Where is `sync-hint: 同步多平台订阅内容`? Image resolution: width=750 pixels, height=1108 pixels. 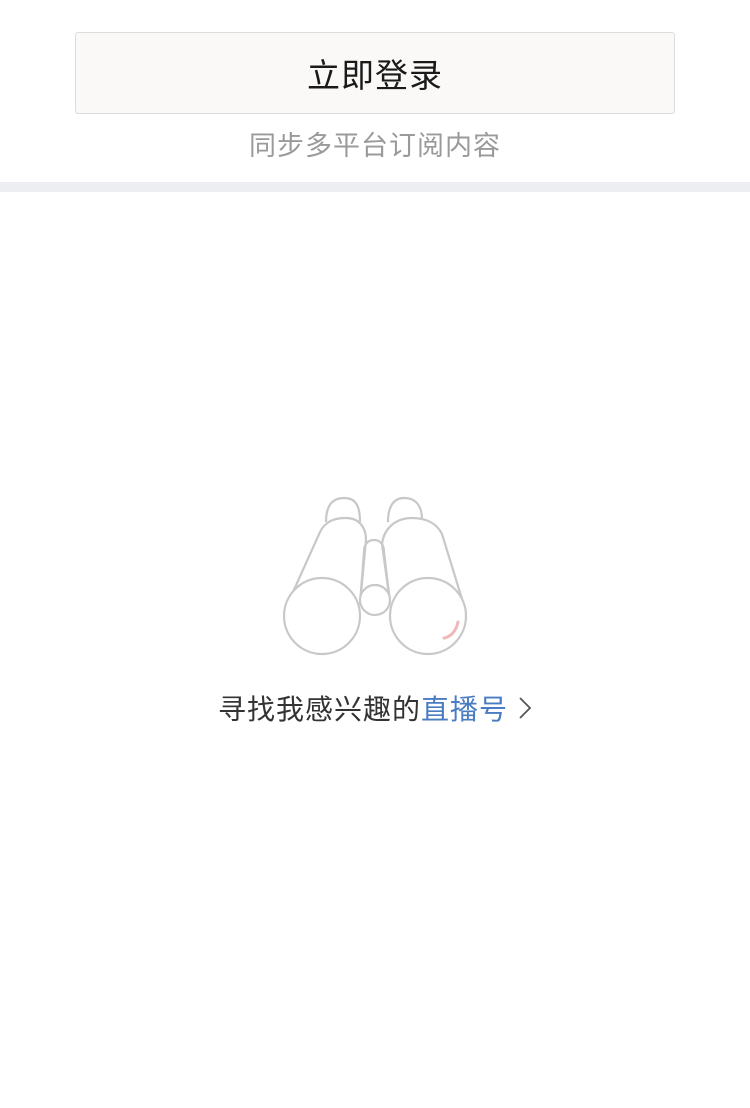 sync-hint: 同步多平台订阅内容 is located at coordinates (375, 146).